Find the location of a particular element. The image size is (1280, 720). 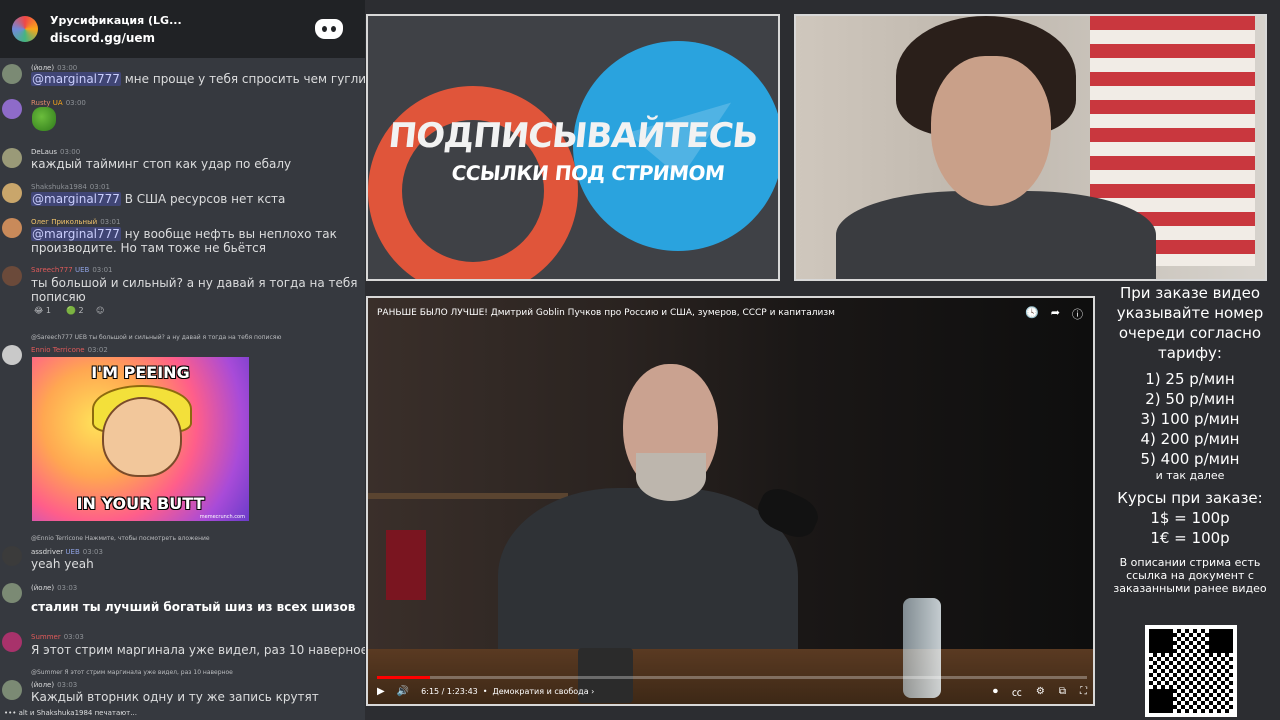

pepe-emoji is located at coordinates (44, 119).